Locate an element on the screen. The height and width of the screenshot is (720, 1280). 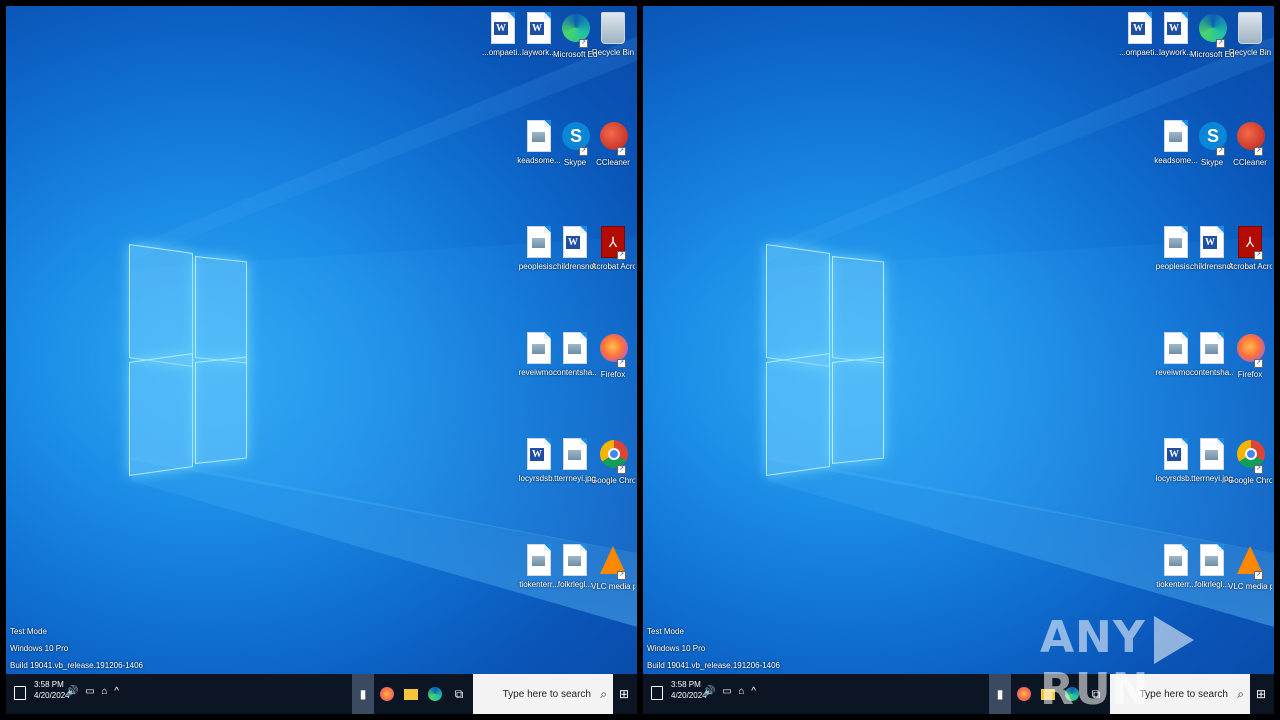
any-run-watermark-logo: ANYRUN is located at coordinates (1160, 663).